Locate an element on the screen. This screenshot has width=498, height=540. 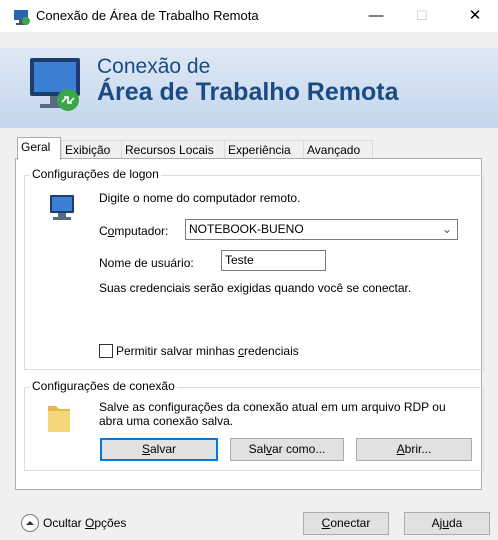
chevron-up-icon is located at coordinates (30, 523).